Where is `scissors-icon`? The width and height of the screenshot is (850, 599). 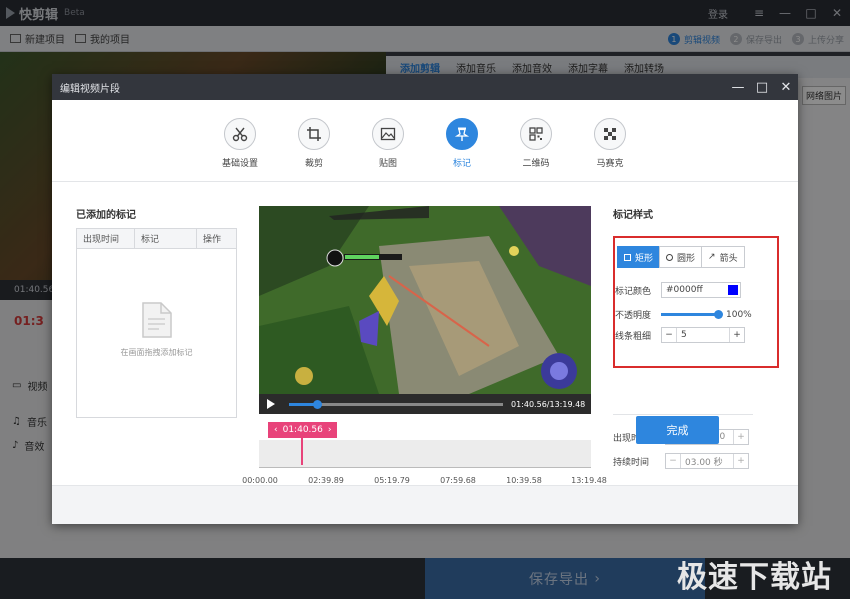 scissors-icon is located at coordinates (240, 134).